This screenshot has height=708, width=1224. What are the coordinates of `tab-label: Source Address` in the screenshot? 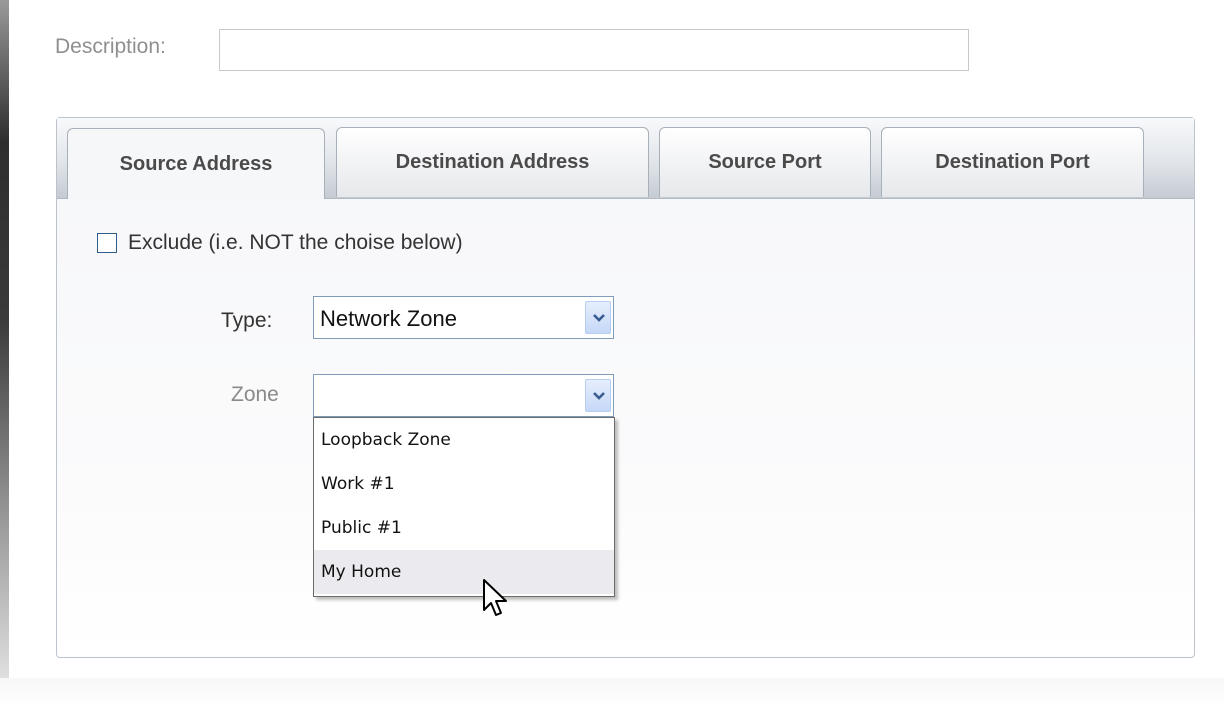 It's located at (196, 163).